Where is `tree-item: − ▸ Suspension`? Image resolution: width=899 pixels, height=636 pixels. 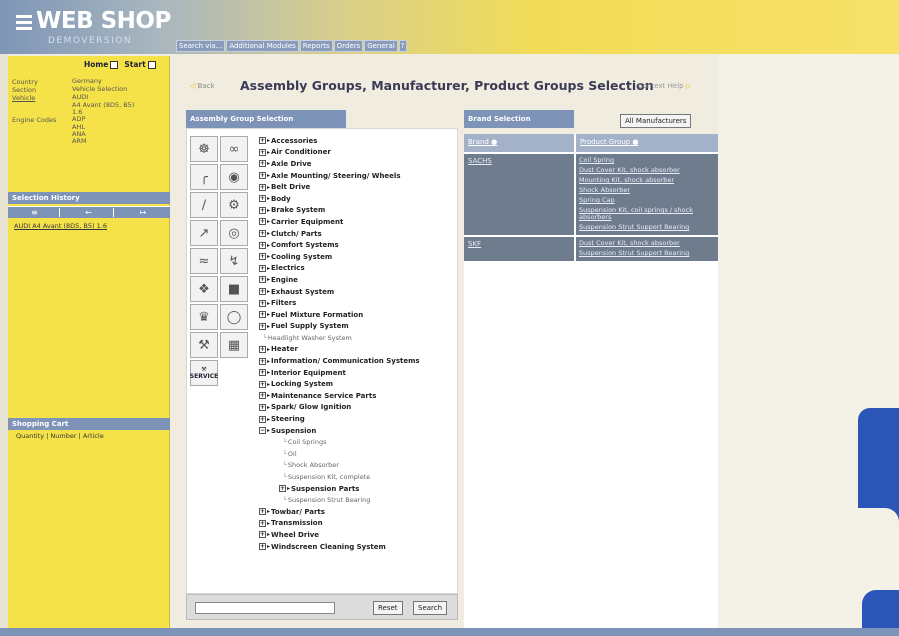 tree-item: − ▸ Suspension is located at coordinates (359, 431).